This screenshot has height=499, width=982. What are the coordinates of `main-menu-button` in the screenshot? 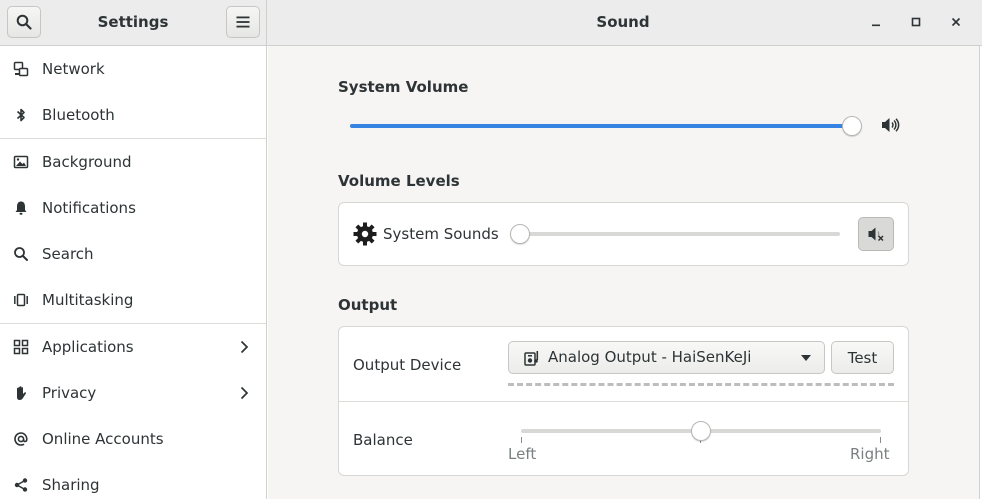 It's located at (243, 22).